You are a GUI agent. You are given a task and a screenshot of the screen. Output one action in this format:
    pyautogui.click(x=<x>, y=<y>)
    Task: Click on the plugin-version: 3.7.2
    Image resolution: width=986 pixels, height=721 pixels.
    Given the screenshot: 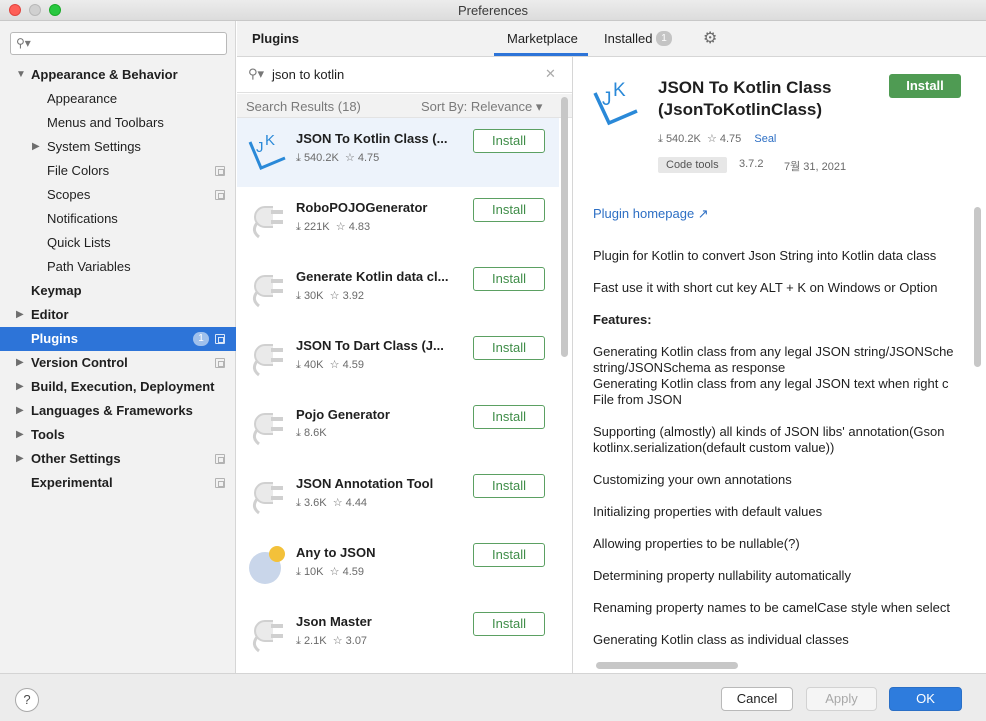 What is the action you would take?
    pyautogui.click(x=751, y=164)
    